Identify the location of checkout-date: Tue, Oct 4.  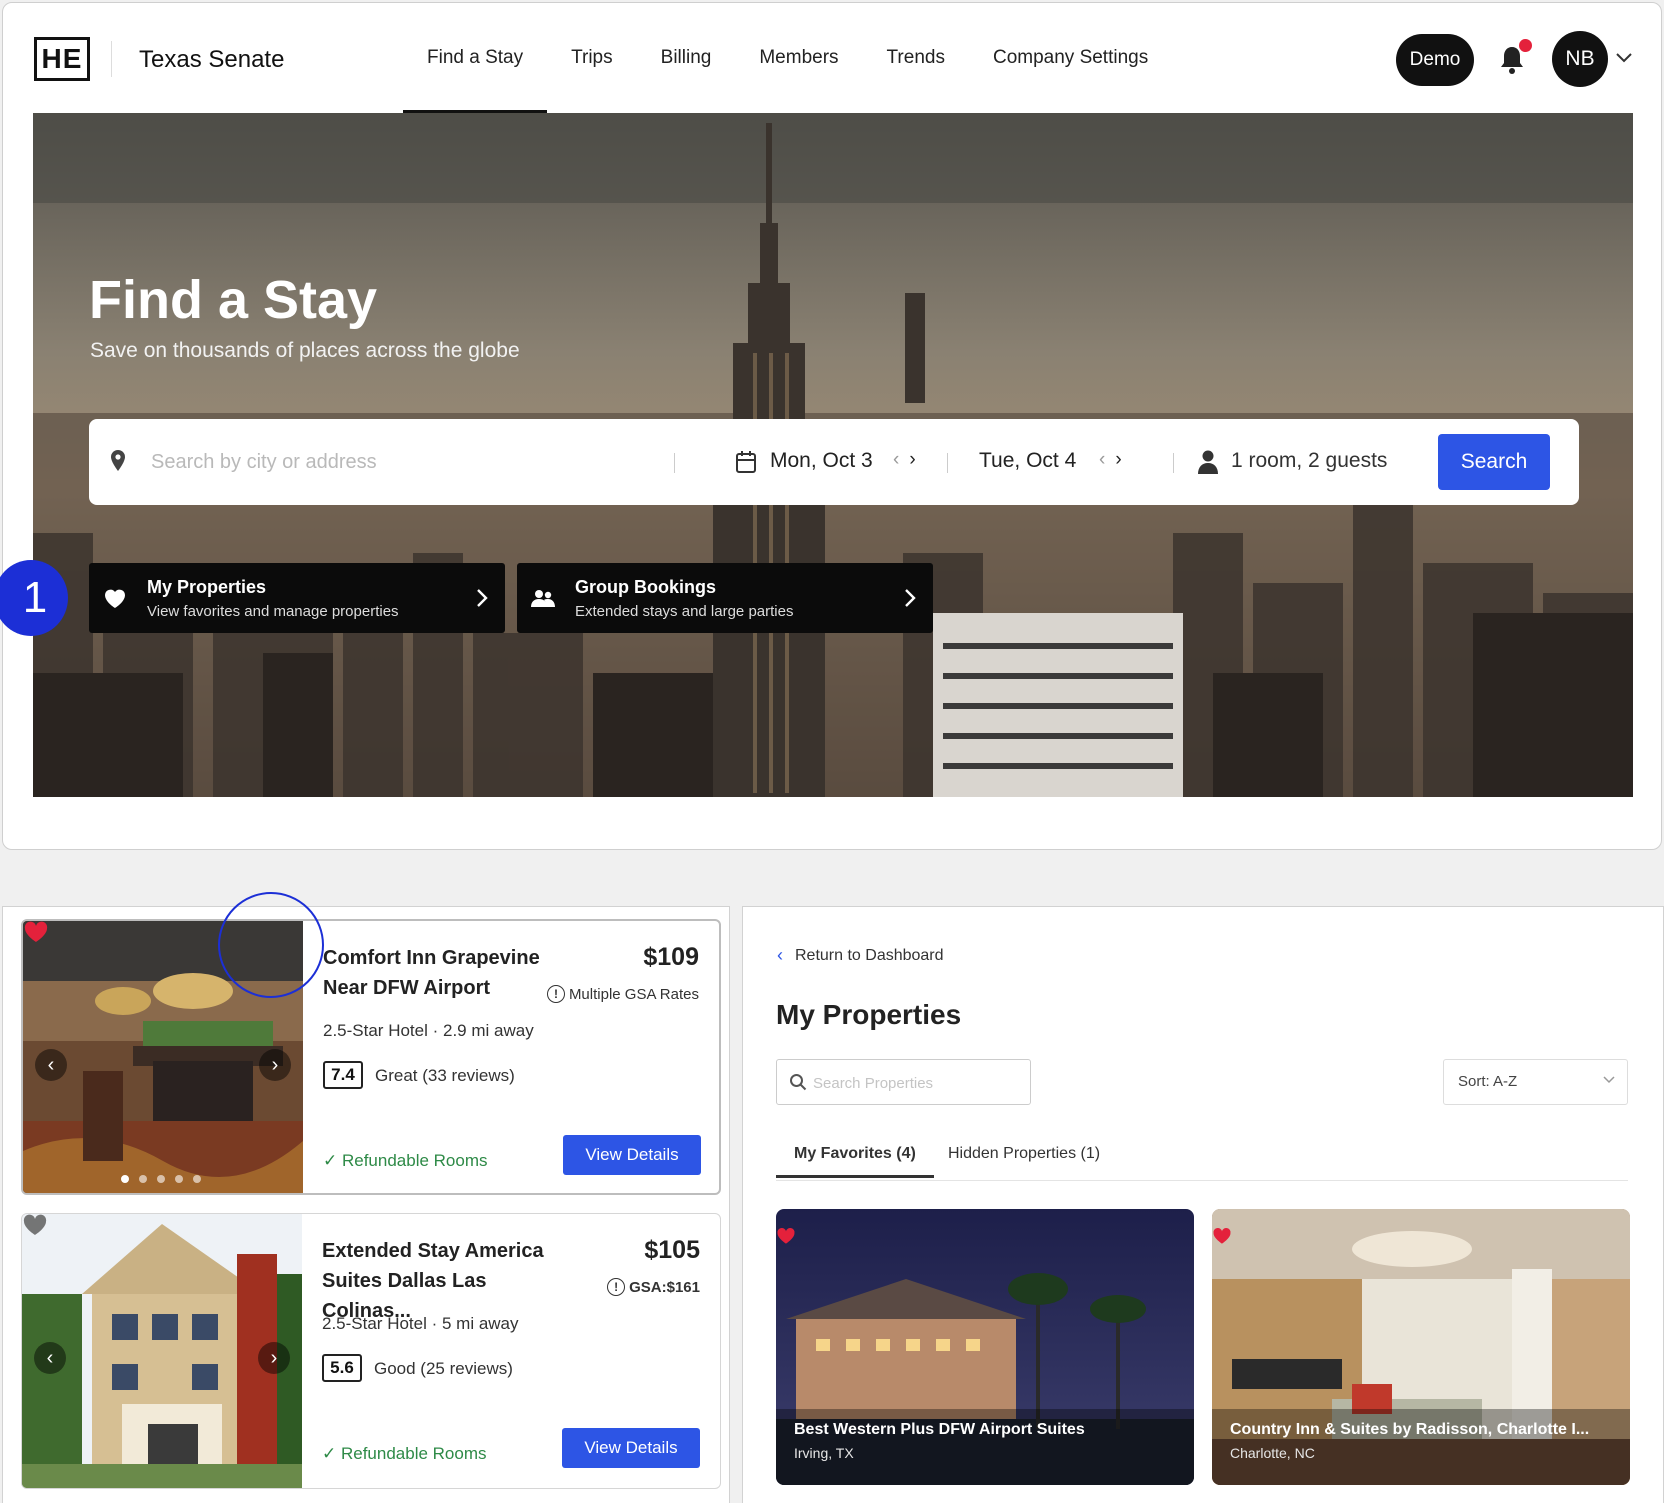
(1027, 461).